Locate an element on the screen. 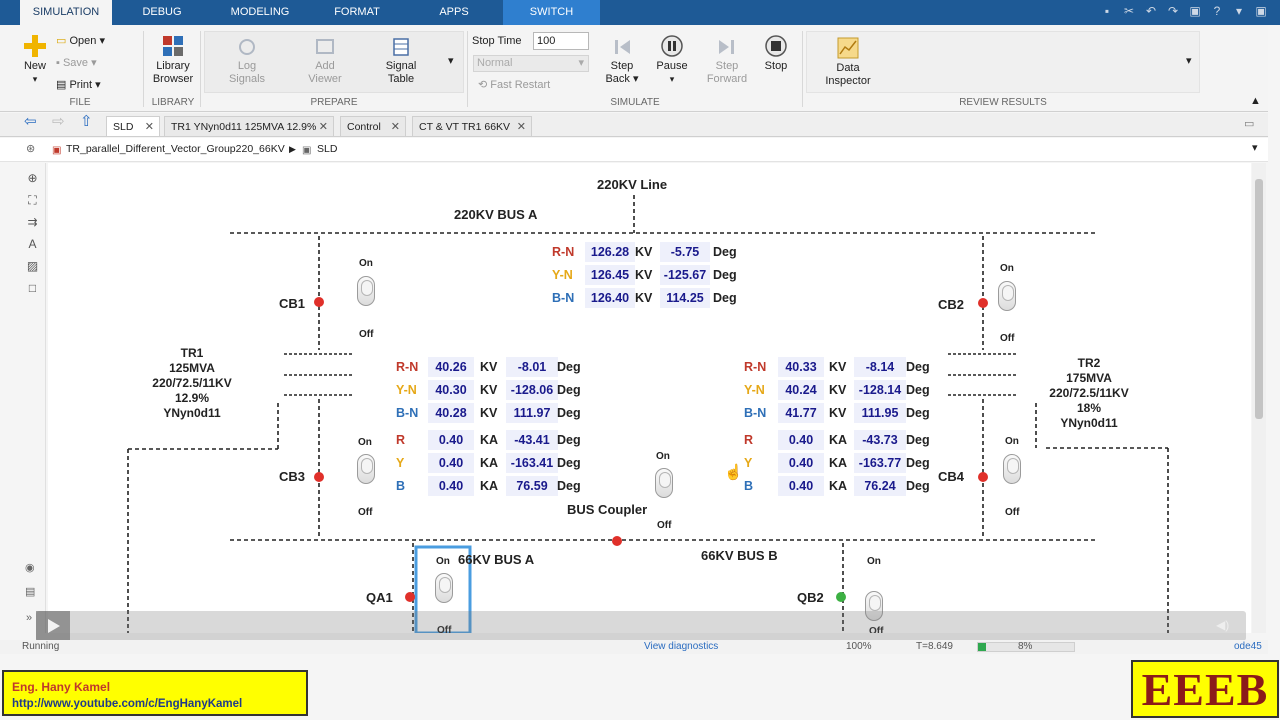 The width and height of the screenshot is (1280, 720). cut-icon: ✂ is located at coordinates (1129, 11).